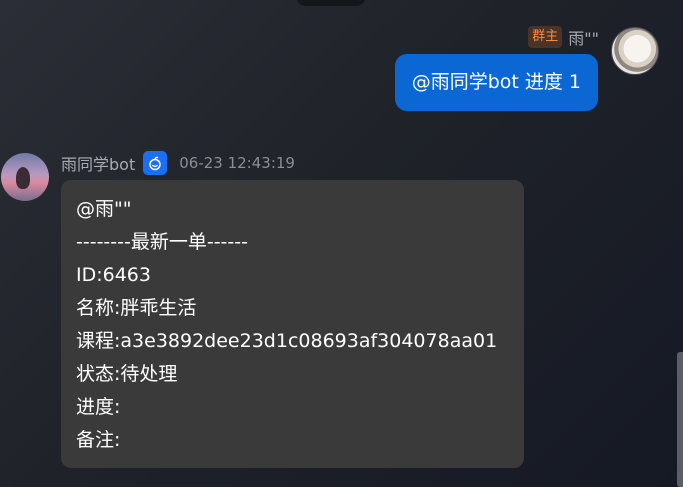 Image resolution: width=683 pixels, height=487 pixels. I want to click on message-timestamp: 06-23 12:43:19, so click(237, 163).